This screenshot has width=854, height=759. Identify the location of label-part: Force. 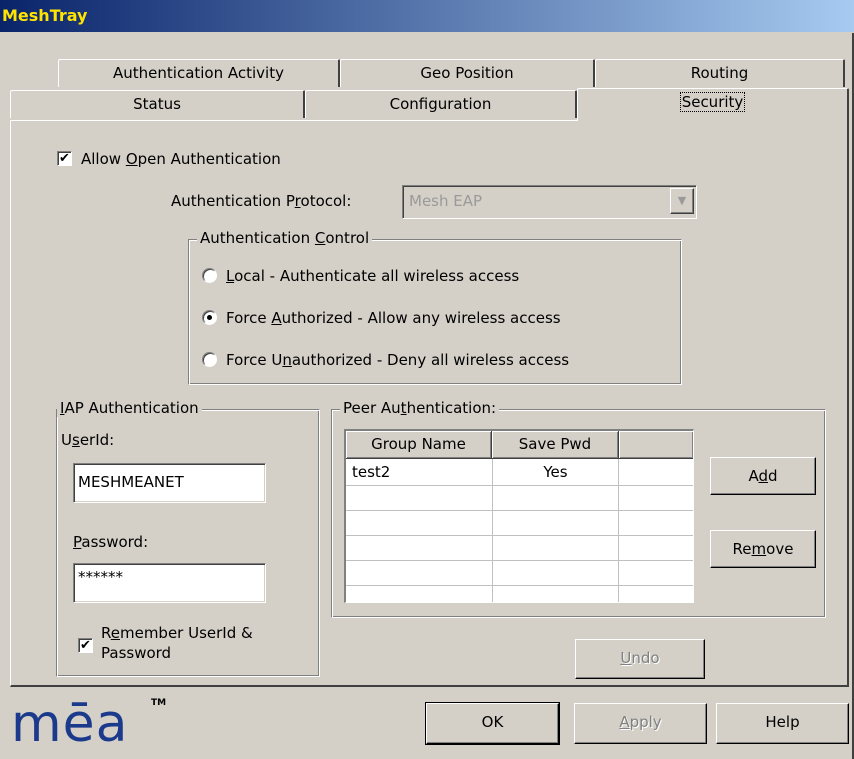
(249, 318).